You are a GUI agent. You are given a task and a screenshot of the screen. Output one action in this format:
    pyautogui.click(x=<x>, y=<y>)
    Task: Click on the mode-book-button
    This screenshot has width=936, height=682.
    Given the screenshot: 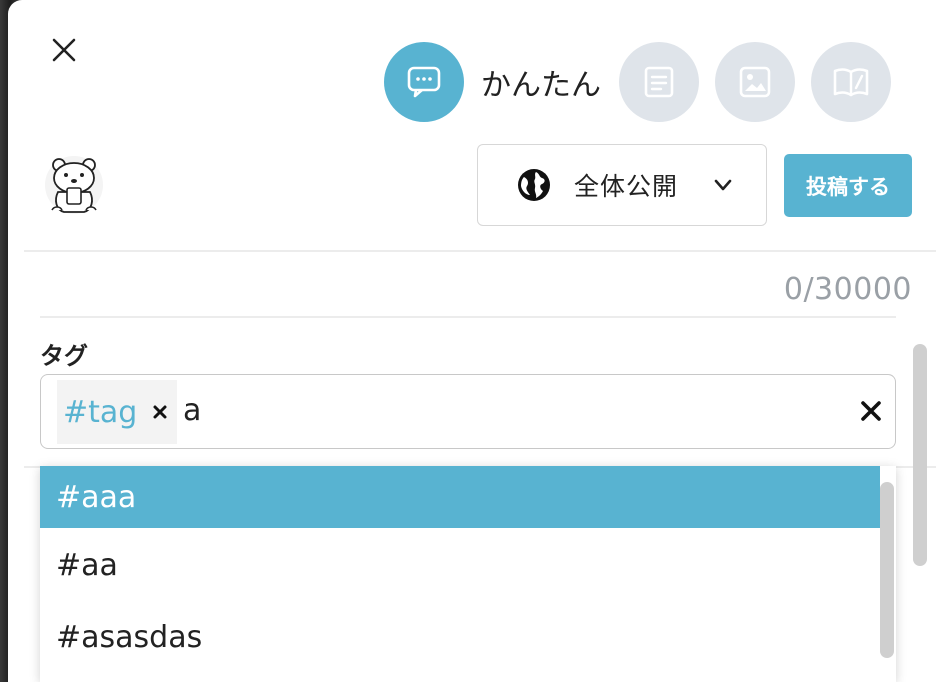 What is the action you would take?
    pyautogui.click(x=851, y=82)
    